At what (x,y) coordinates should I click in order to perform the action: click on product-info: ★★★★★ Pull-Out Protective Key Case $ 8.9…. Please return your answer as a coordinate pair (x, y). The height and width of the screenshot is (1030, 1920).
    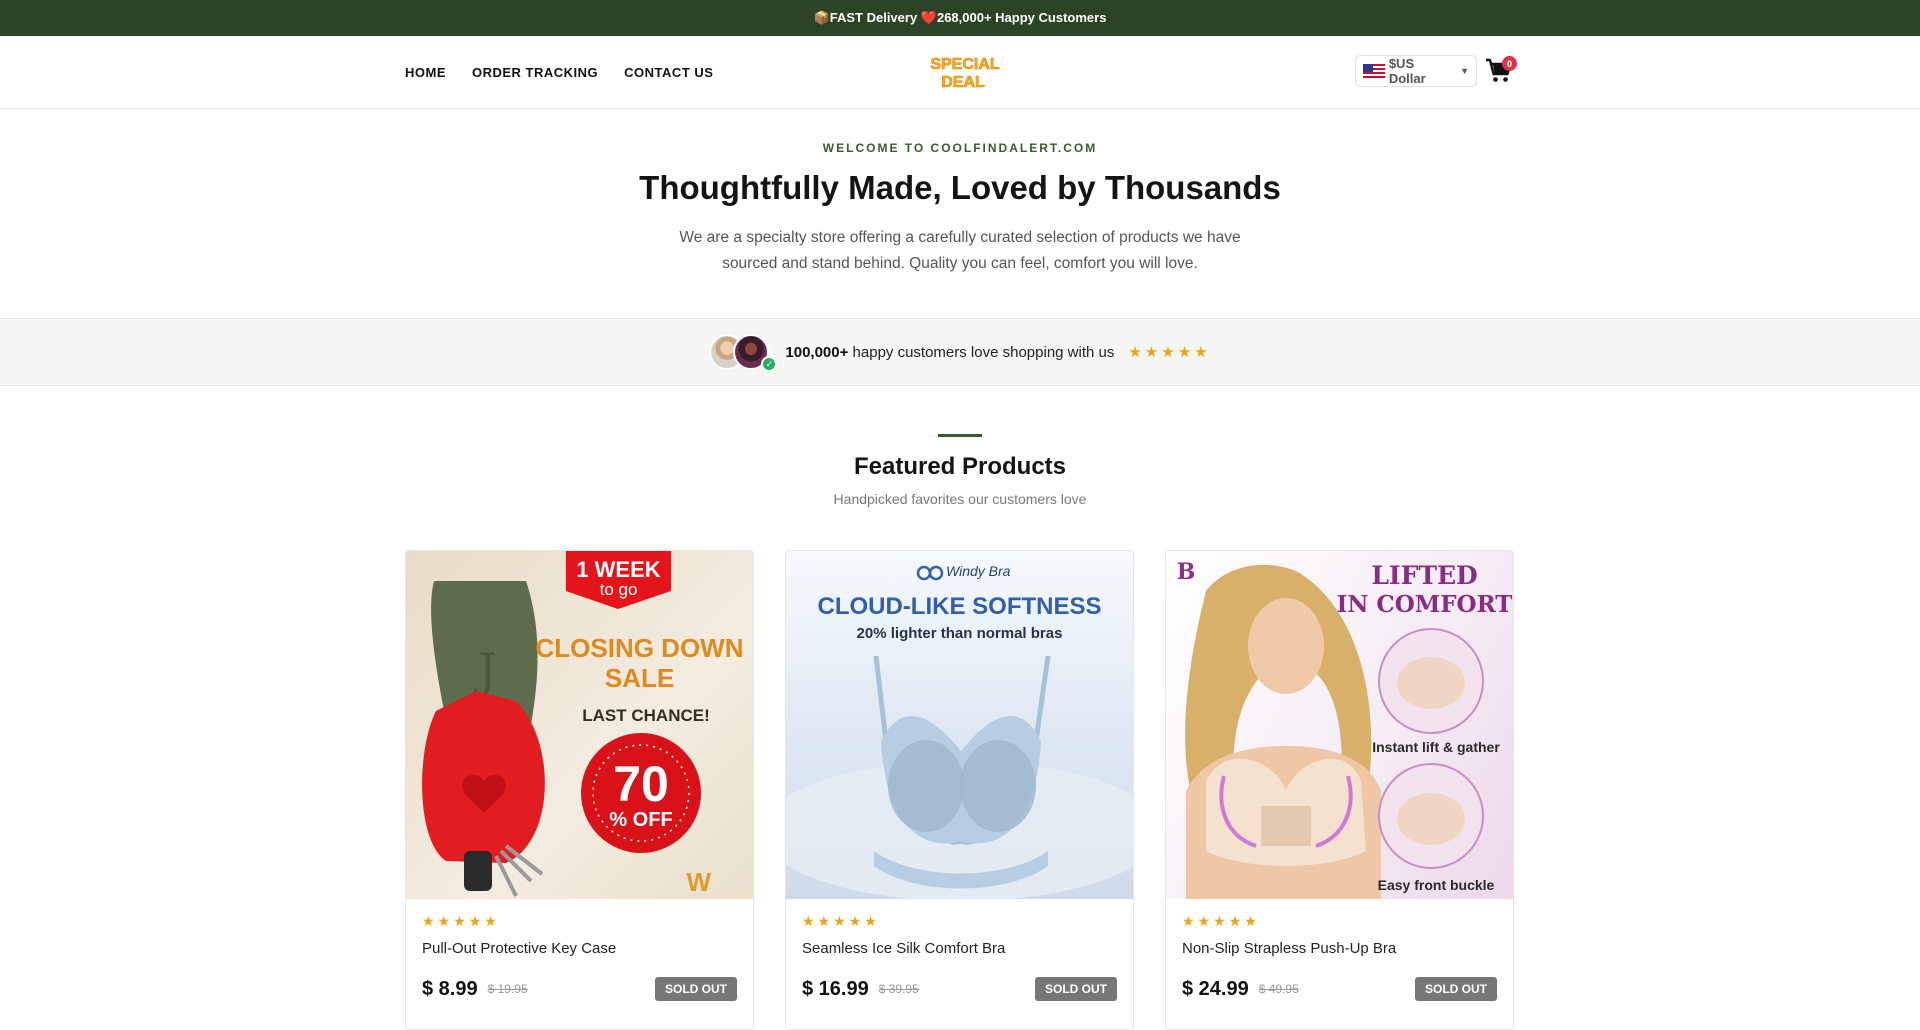
    Looking at the image, I should click on (579, 957).